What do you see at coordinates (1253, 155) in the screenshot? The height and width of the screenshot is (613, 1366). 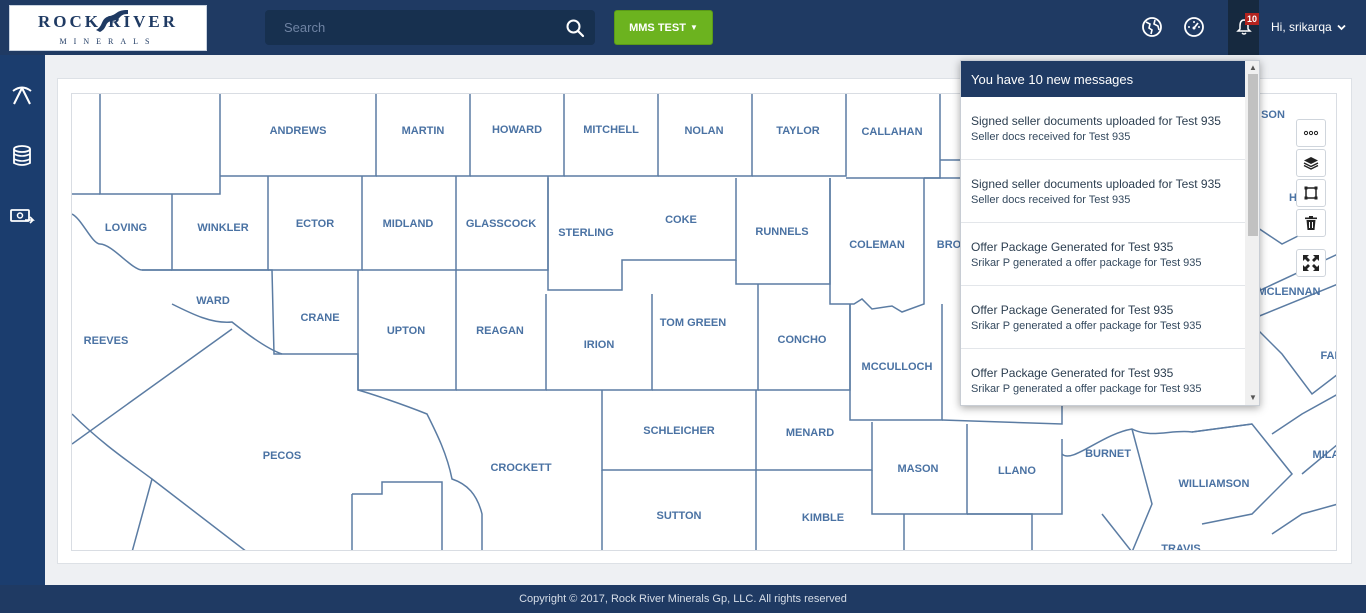 I see `scrollbar-thumb` at bounding box center [1253, 155].